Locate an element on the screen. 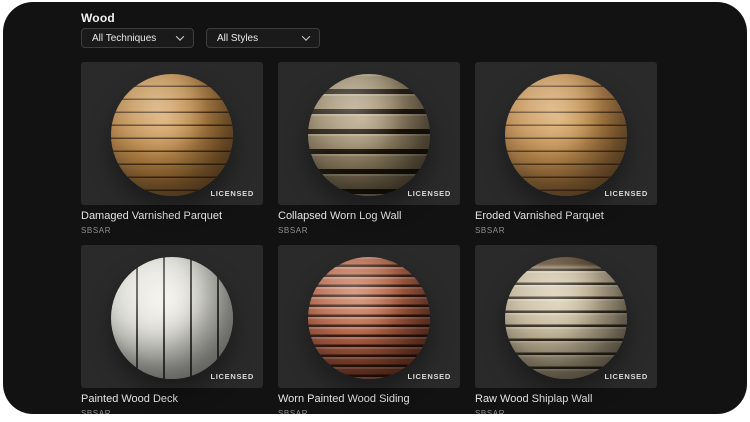 The width and height of the screenshot is (750, 422). page-title: Wood is located at coordinates (98, 18).